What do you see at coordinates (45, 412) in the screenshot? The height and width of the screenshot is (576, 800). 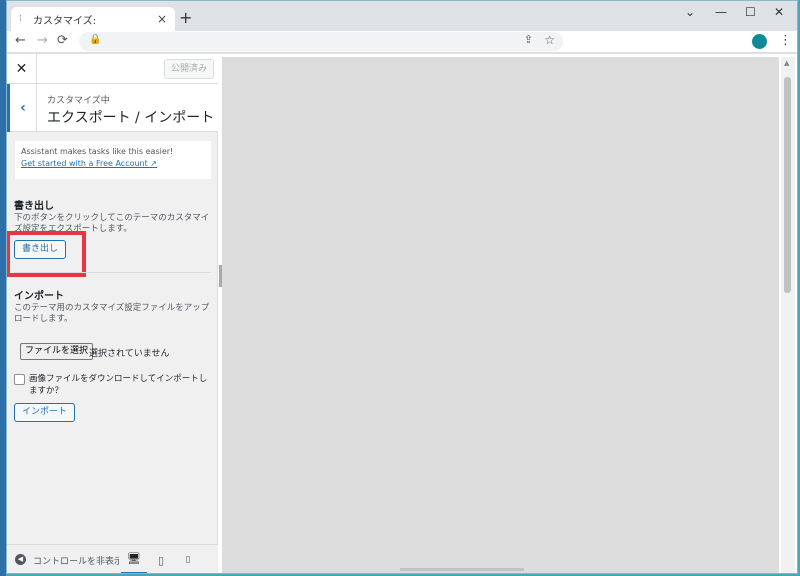 I see `import-button: インポート` at bounding box center [45, 412].